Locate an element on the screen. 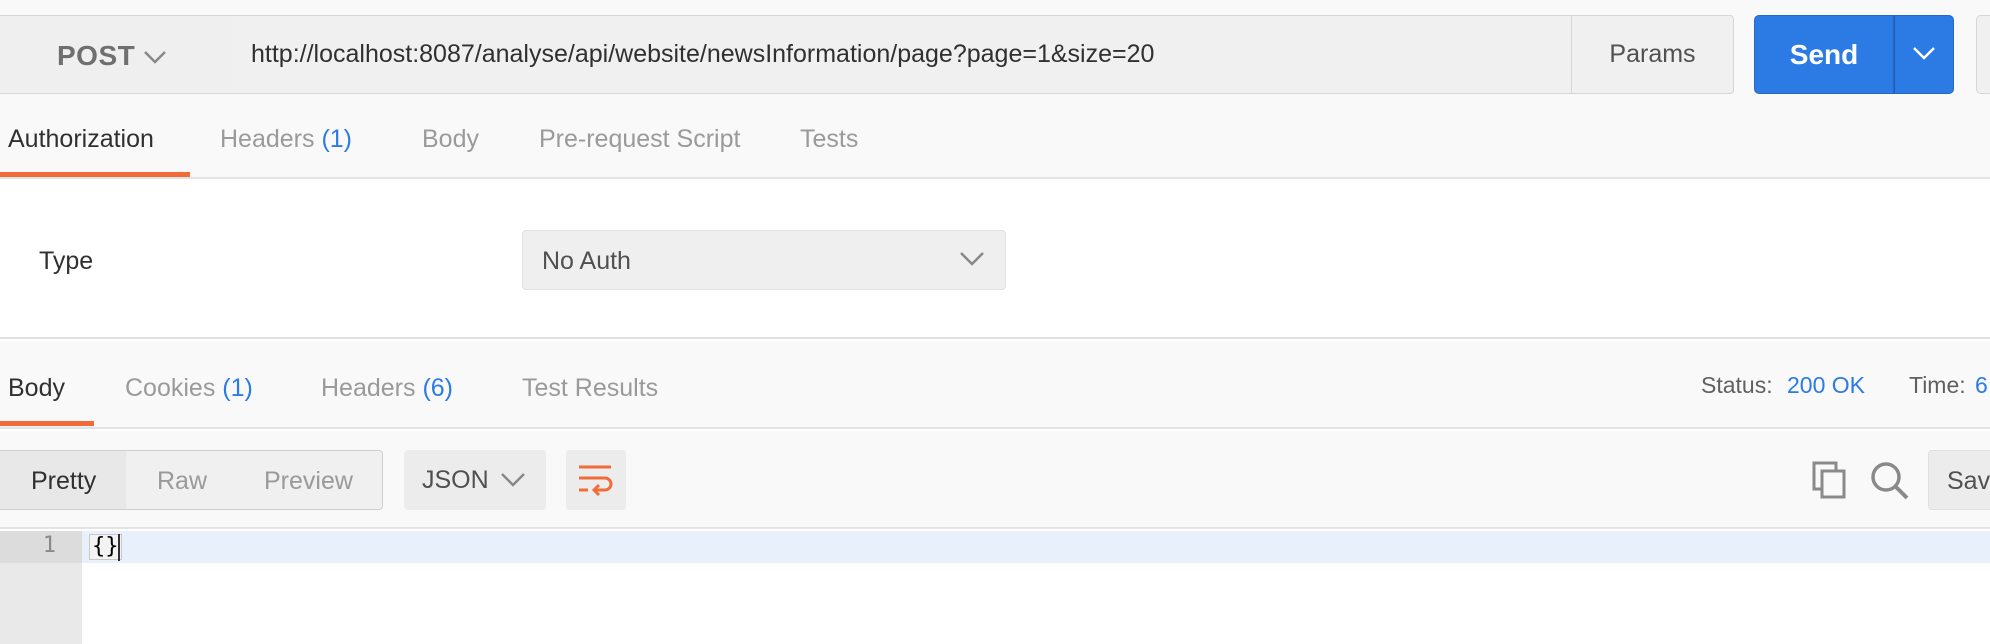  format-select: JSON is located at coordinates (475, 480).